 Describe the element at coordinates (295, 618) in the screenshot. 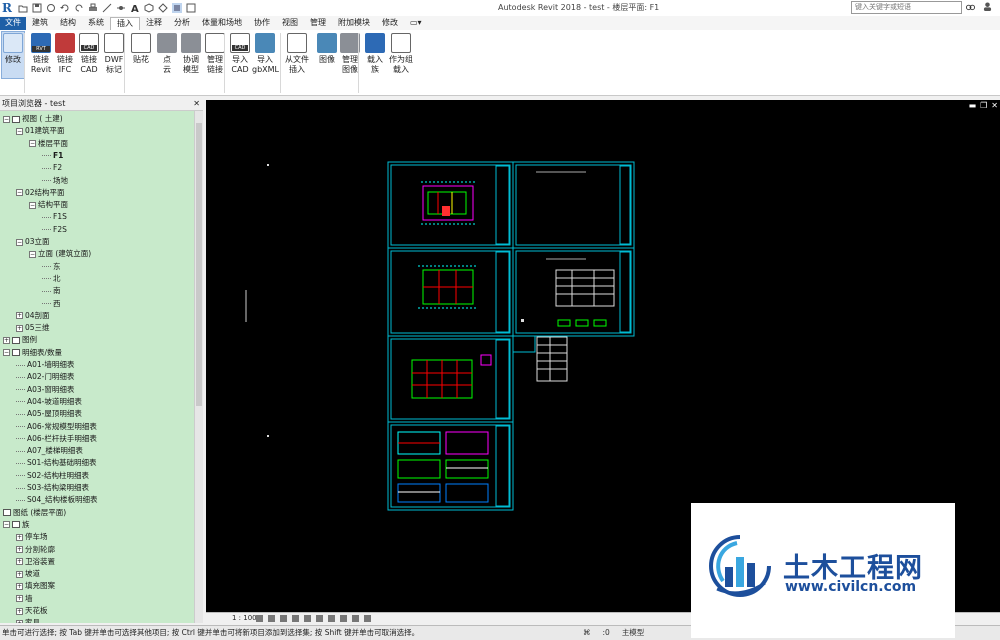

I see `shadows-icon` at that location.